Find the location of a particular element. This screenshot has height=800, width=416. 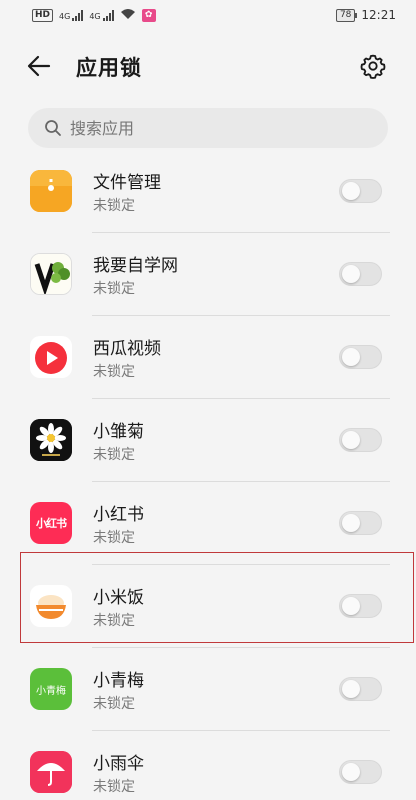

app-name: 小青梅 is located at coordinates (118, 681).